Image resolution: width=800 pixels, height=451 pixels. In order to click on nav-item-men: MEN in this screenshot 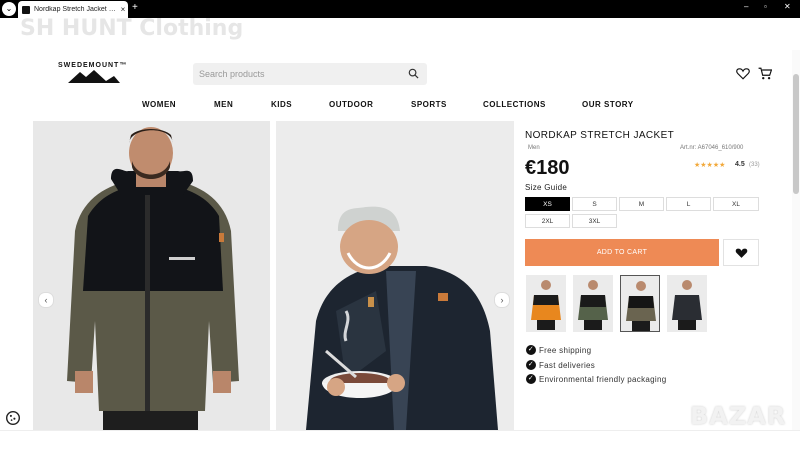, I will do `click(223, 104)`.